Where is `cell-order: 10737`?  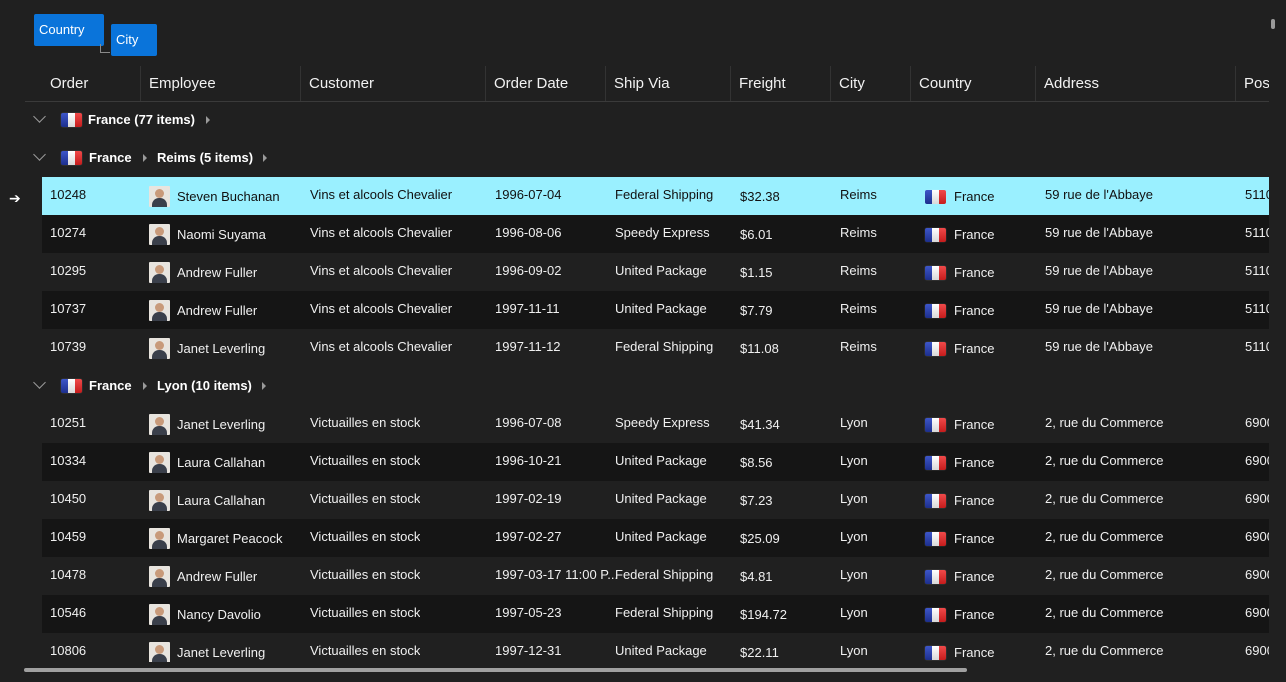
cell-order: 10737 is located at coordinates (68, 308).